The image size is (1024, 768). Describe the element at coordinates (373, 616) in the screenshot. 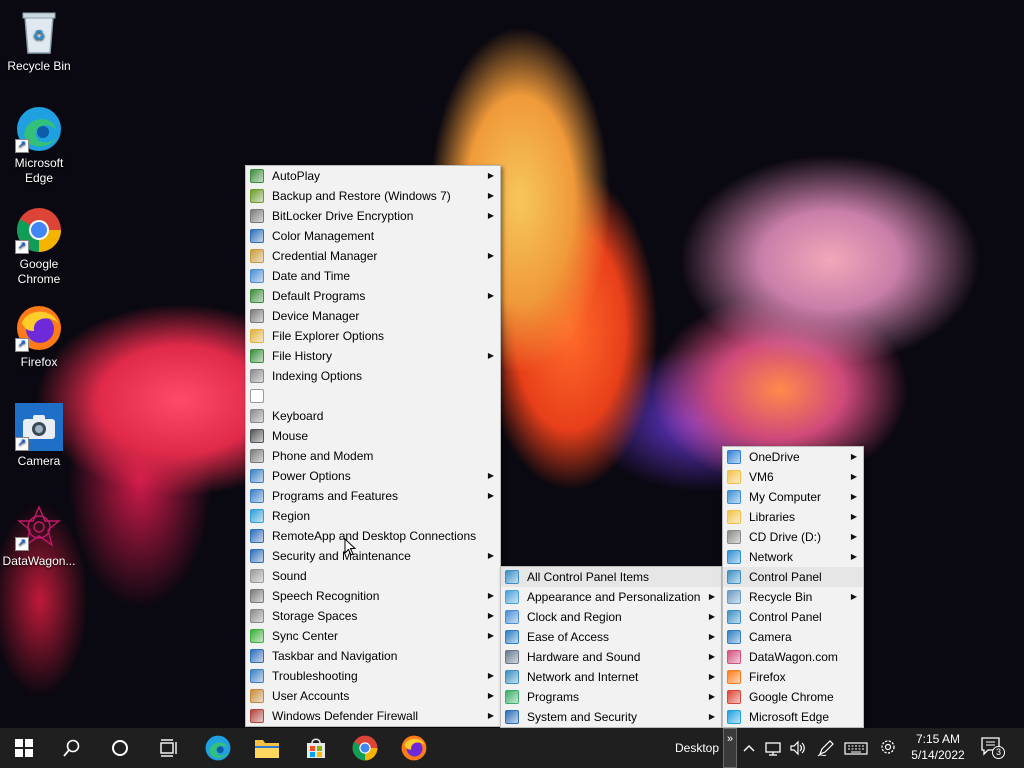

I see `control-panel-menu-item: Storage Spaces ▶` at that location.